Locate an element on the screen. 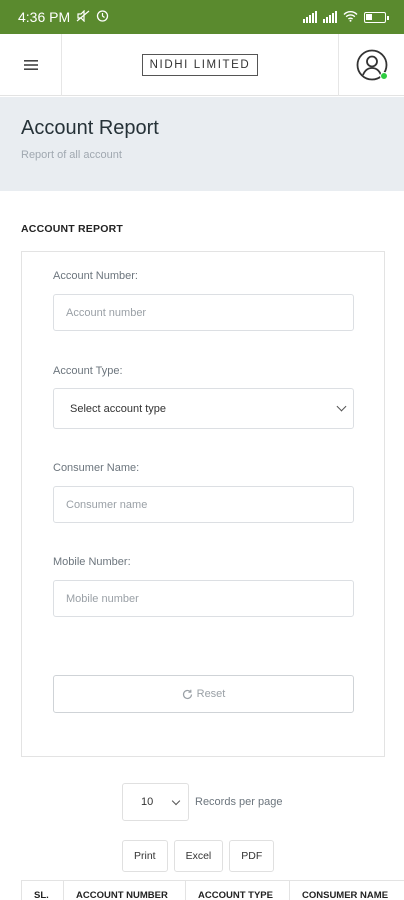 The height and width of the screenshot is (900, 404). account-type-label: Account Type: is located at coordinates (88, 371).